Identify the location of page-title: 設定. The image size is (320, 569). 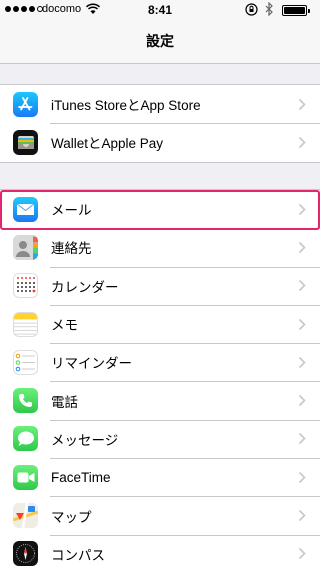
(160, 41).